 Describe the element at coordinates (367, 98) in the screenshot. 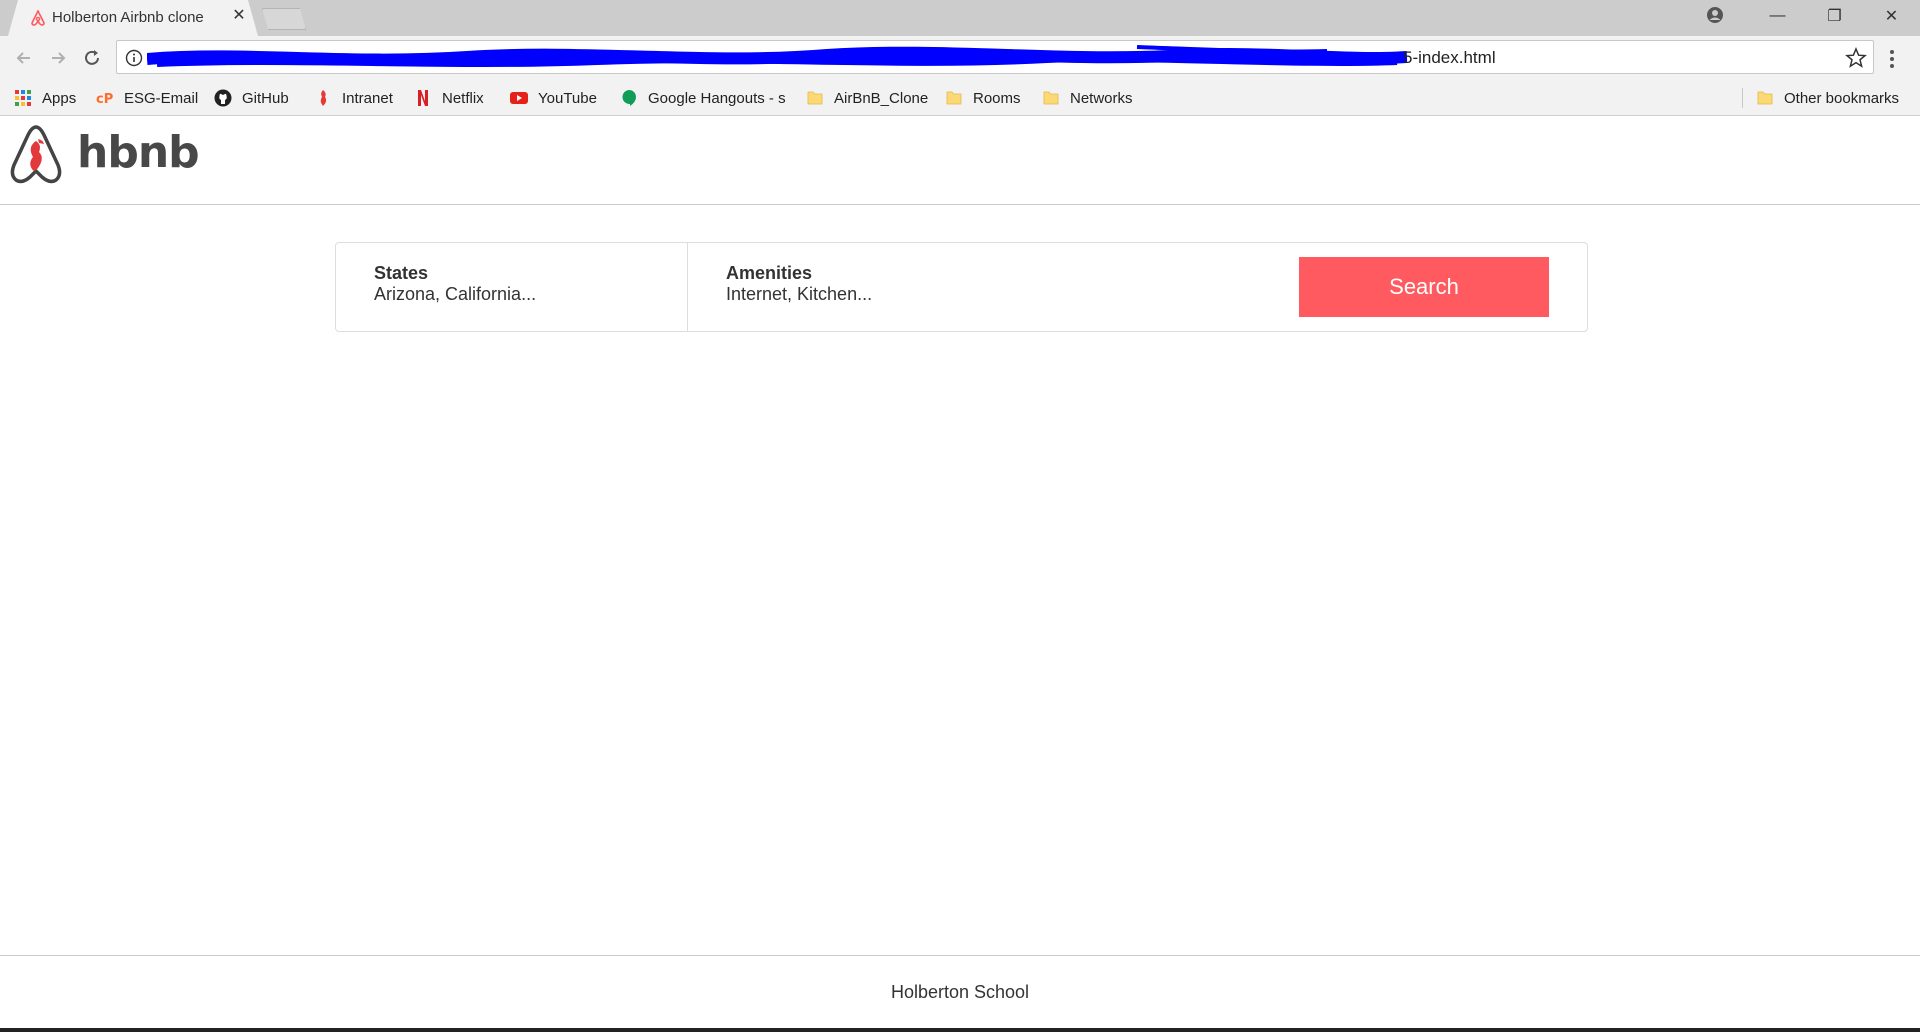

I see `bookmark-label: Intranet` at that location.